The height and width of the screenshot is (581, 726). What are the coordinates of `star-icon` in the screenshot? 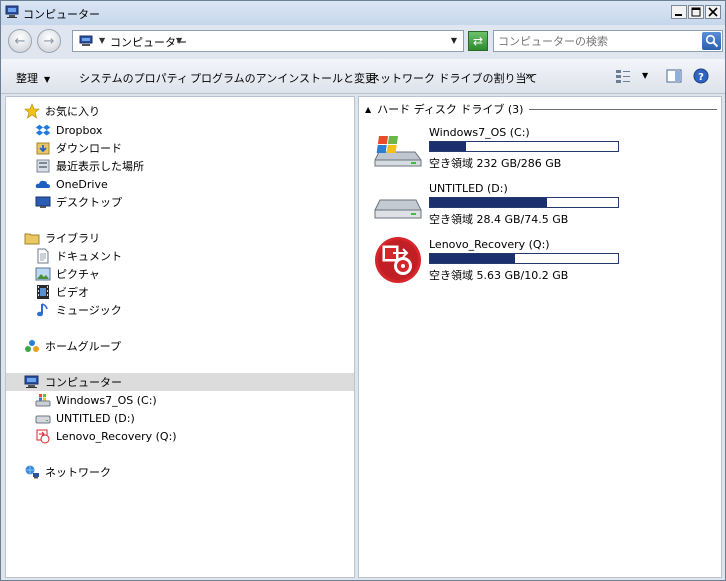 It's located at (32, 111).